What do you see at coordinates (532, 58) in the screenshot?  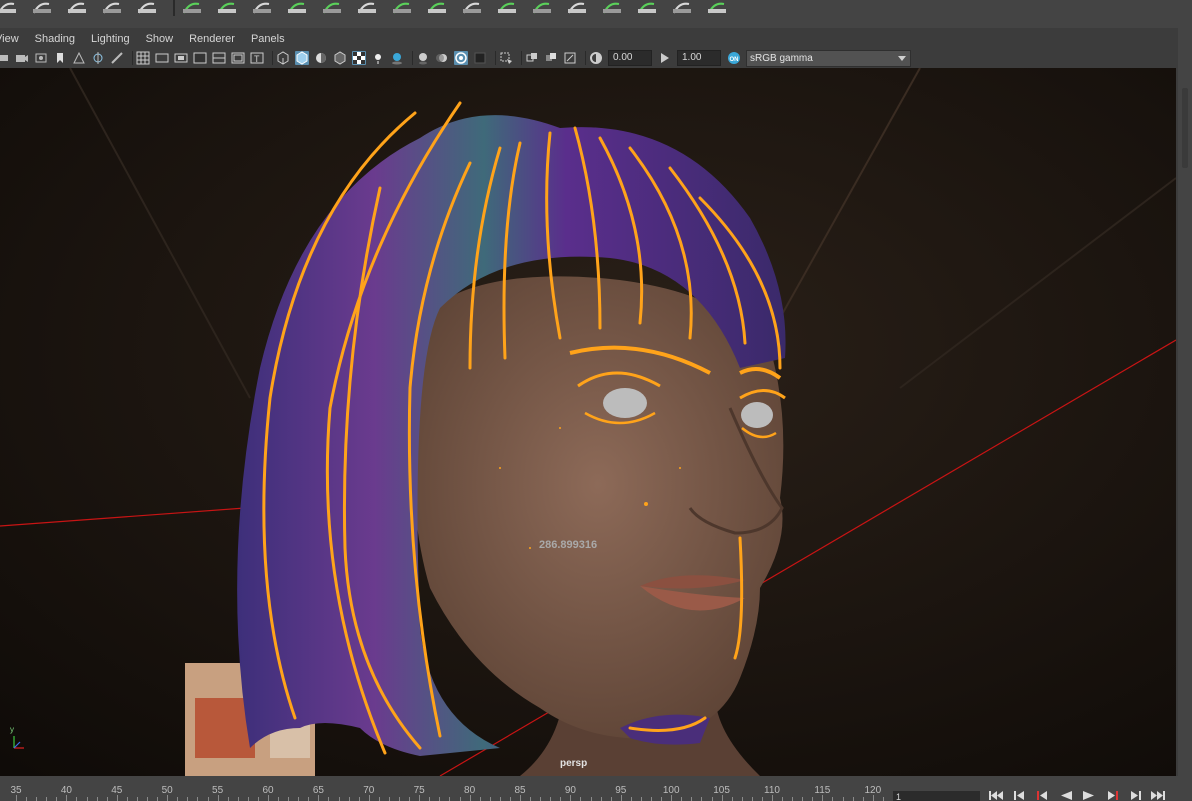 I see `xray-icon` at bounding box center [532, 58].